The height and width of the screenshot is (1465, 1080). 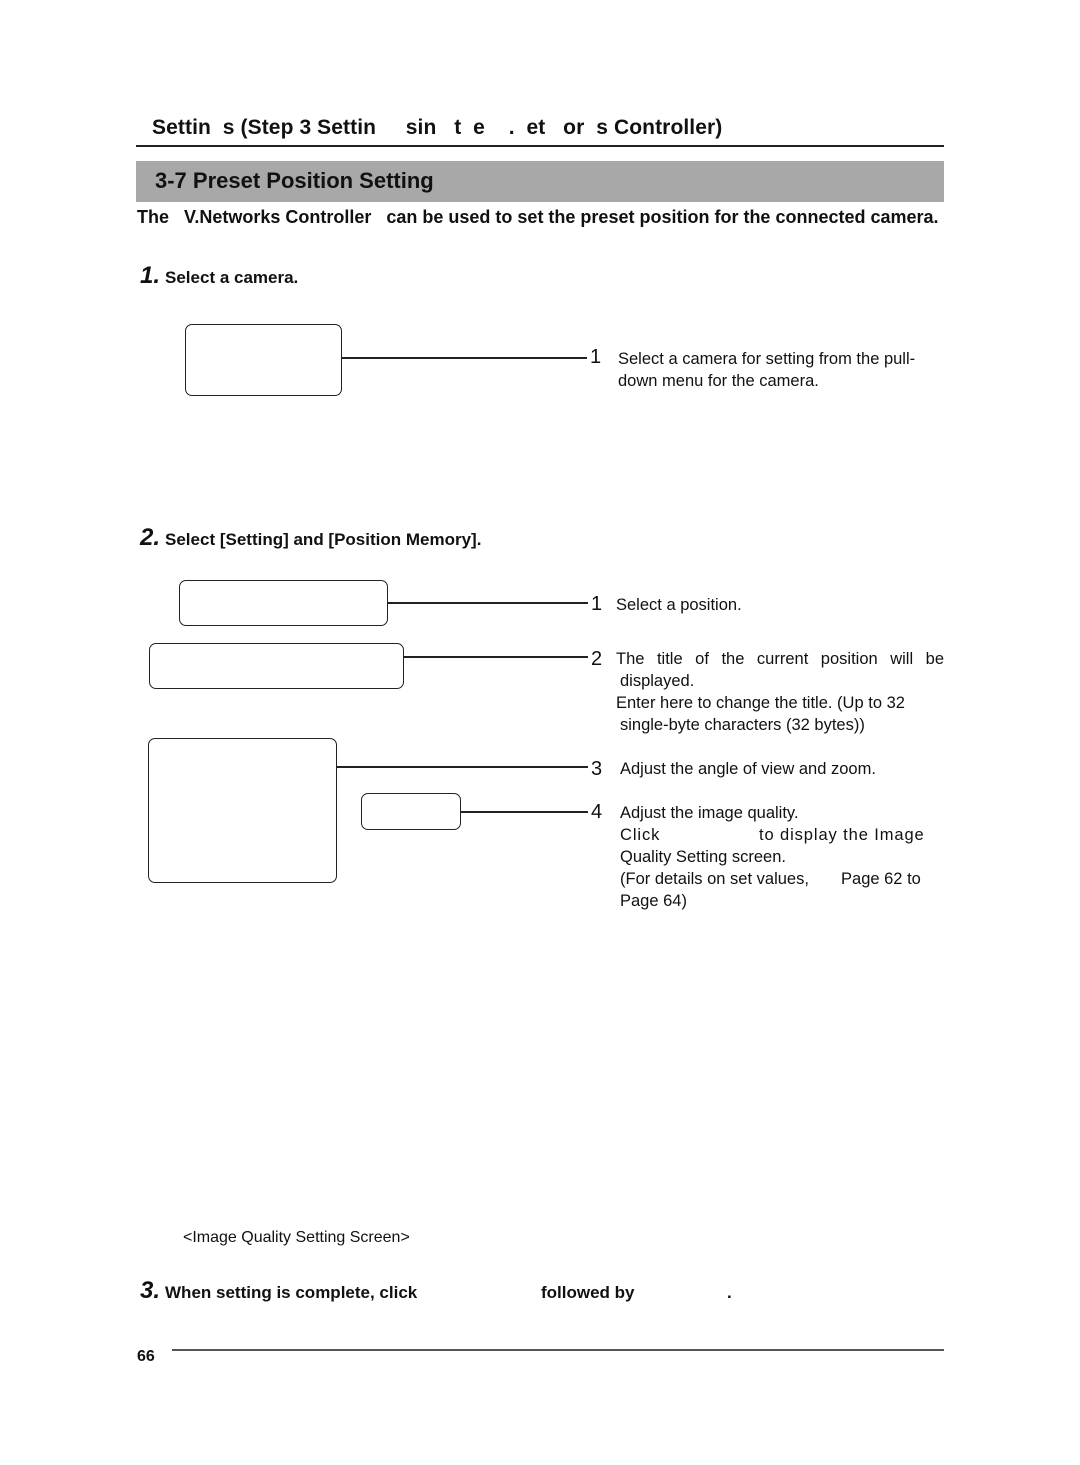 I want to click on desc-line: down menu for the camera., so click(x=718, y=381).